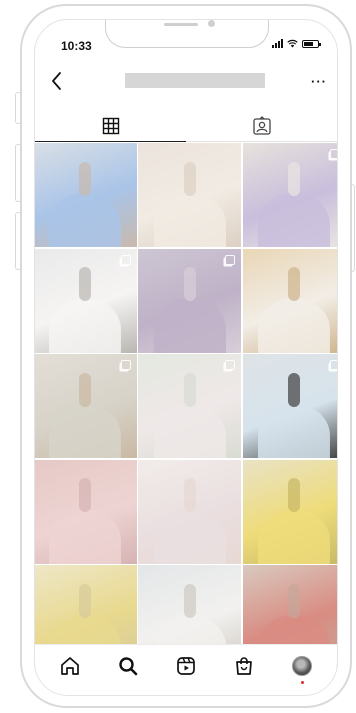 The width and height of the screenshot is (356, 713). I want to click on nav-search, so click(128, 666).